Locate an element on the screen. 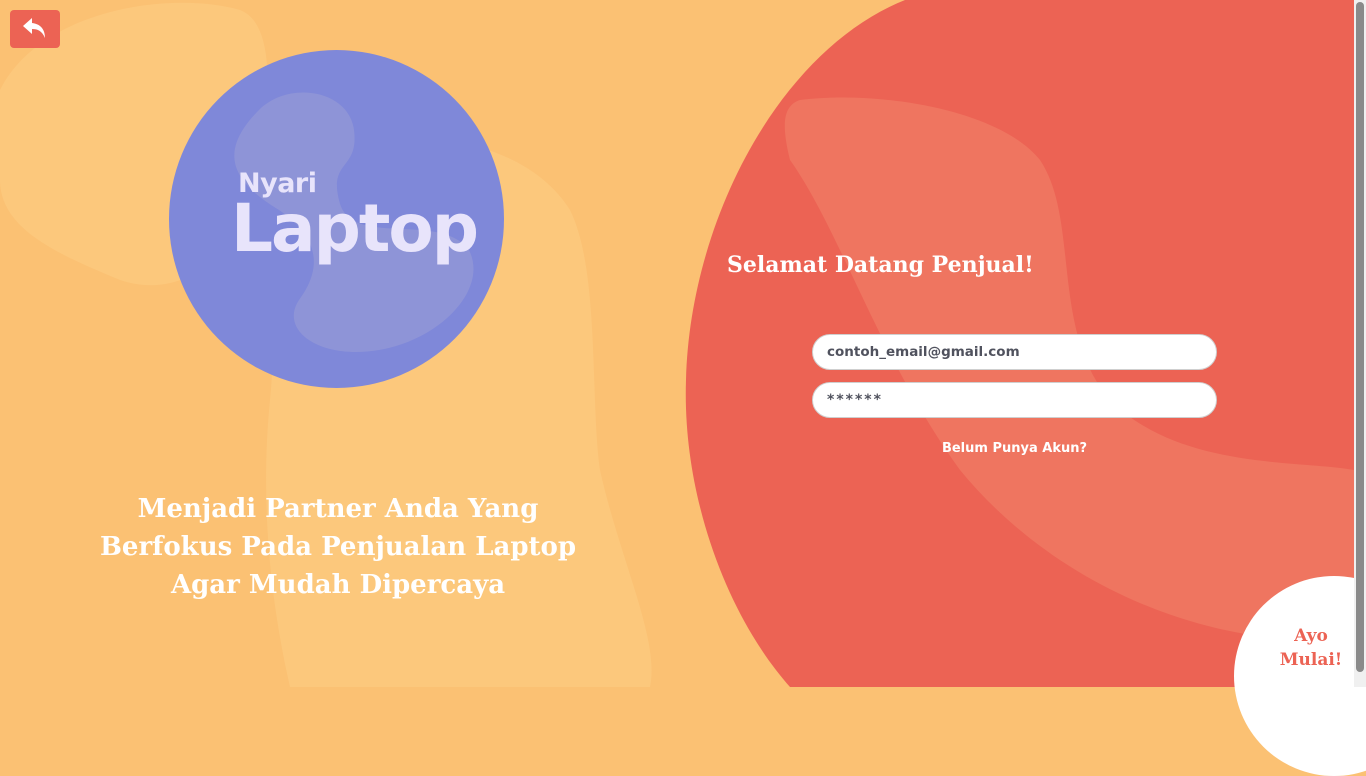  scrollbar is located at coordinates (1360, 343).